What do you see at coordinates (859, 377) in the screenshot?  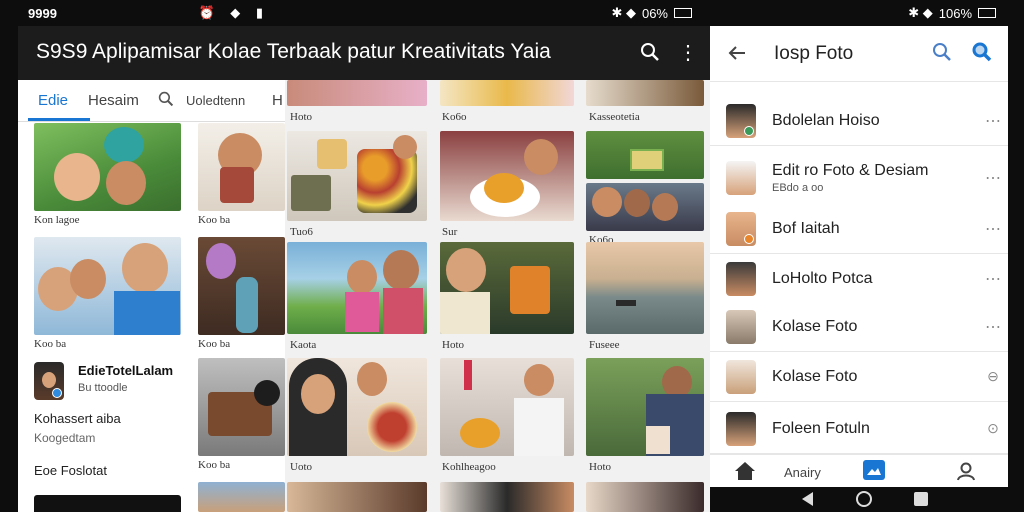 I see `list-item: Kolase Foto ⊖` at bounding box center [859, 377].